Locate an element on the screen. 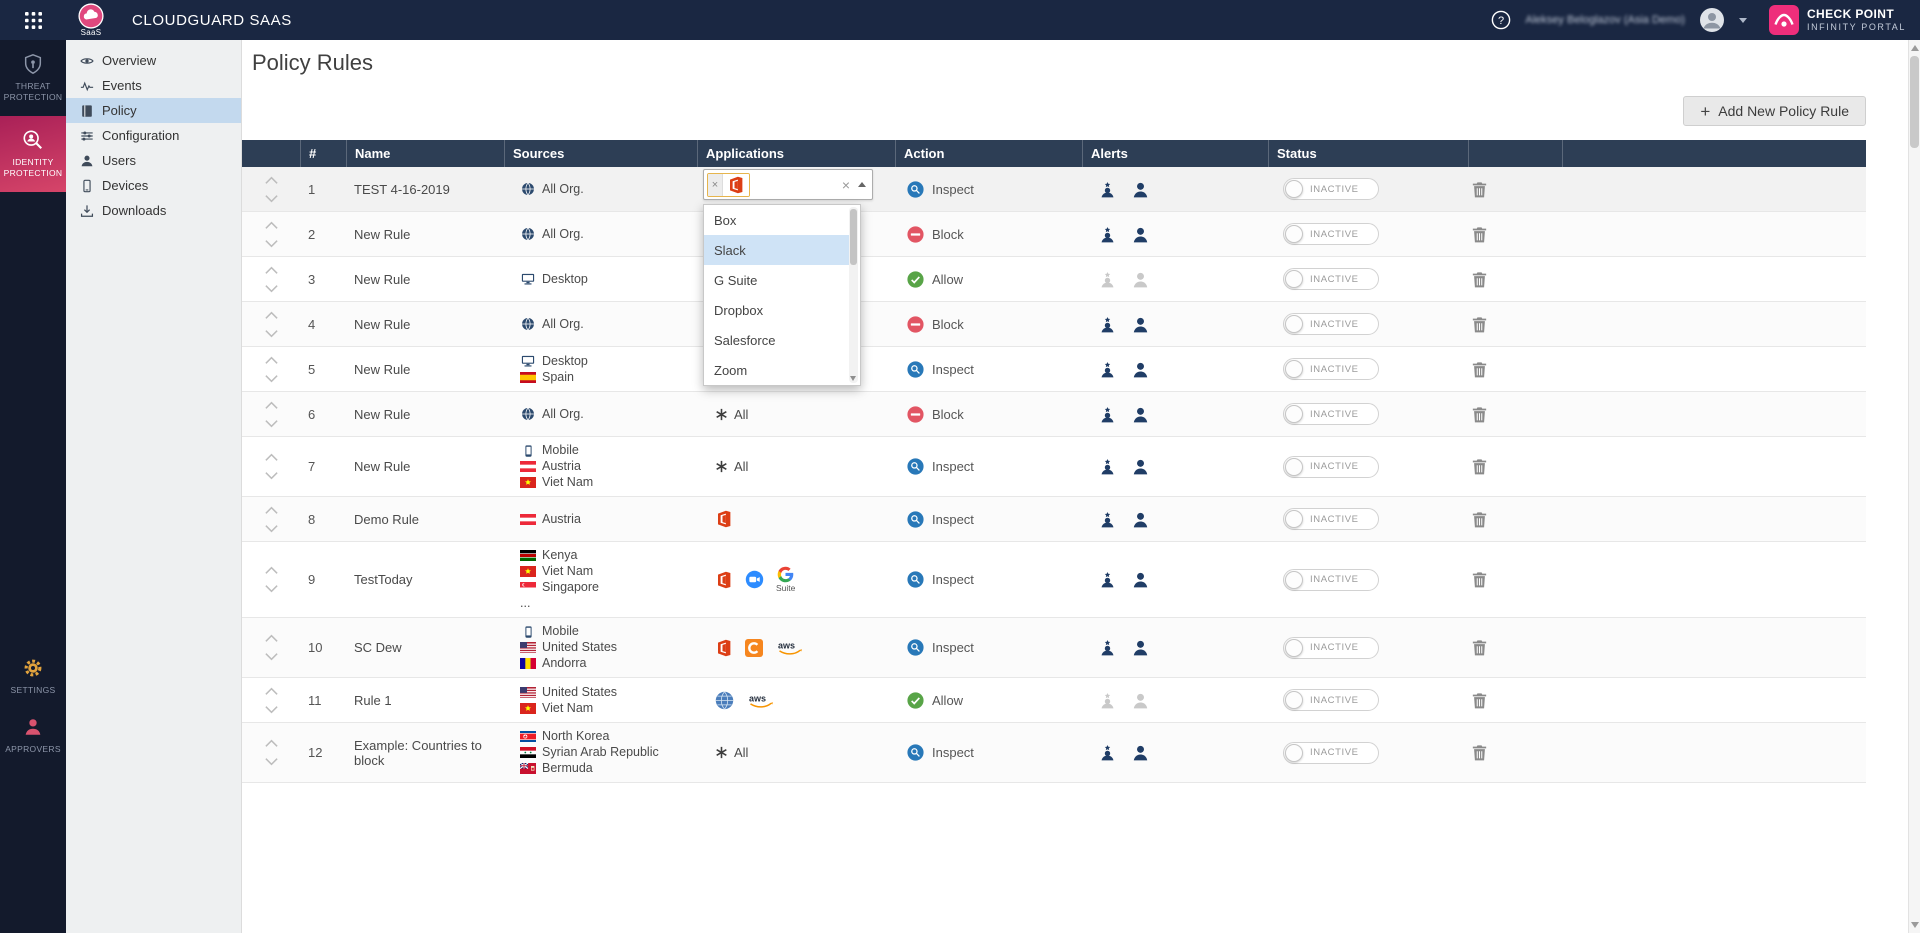 The image size is (1920, 933). chip-remove-button: × is located at coordinates (715, 184).